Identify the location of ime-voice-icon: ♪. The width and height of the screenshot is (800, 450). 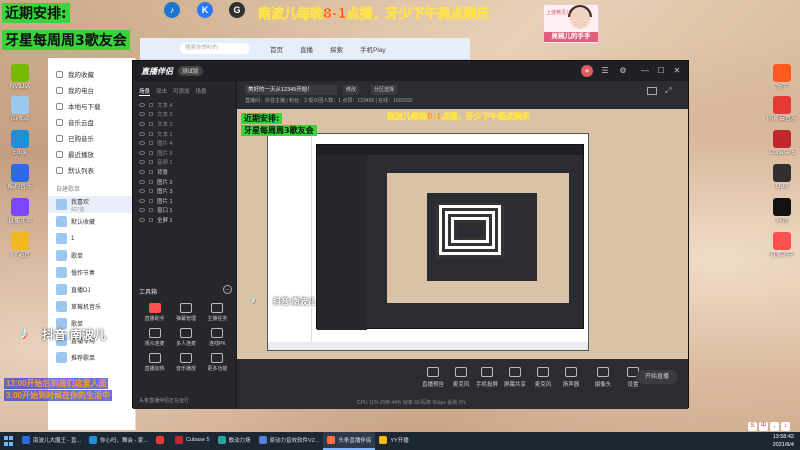
(785, 426).